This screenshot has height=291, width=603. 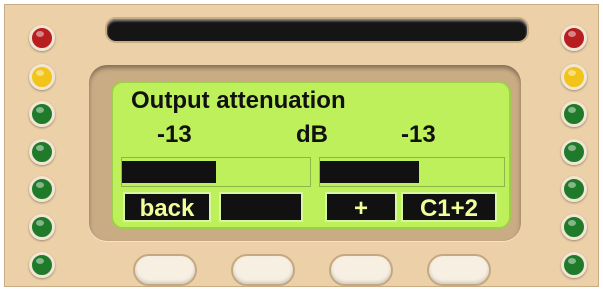 What do you see at coordinates (574, 227) in the screenshot?
I see `led-right-6-green-icon` at bounding box center [574, 227].